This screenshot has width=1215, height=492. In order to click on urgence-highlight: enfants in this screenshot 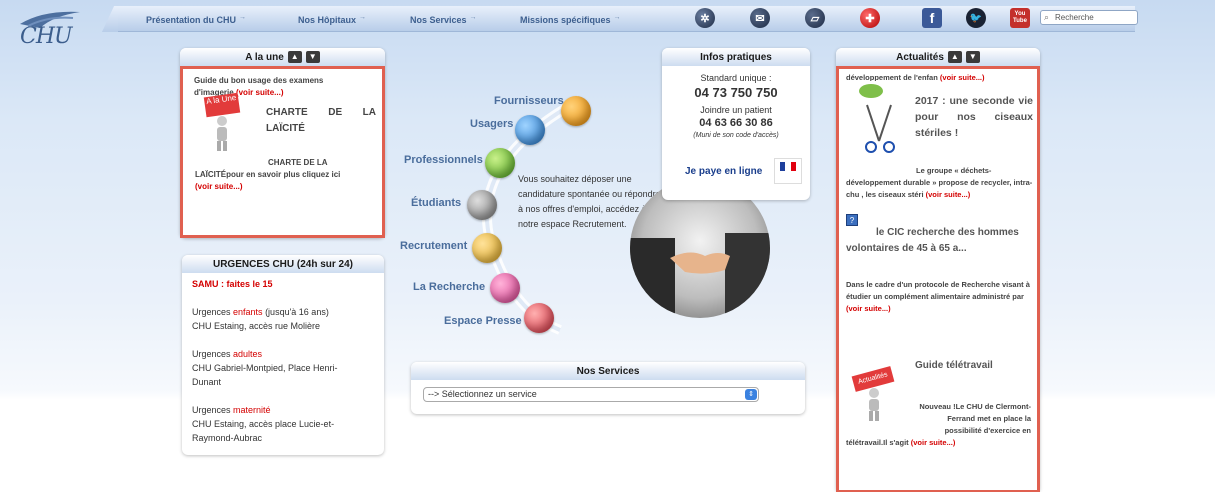, I will do `click(248, 312)`.